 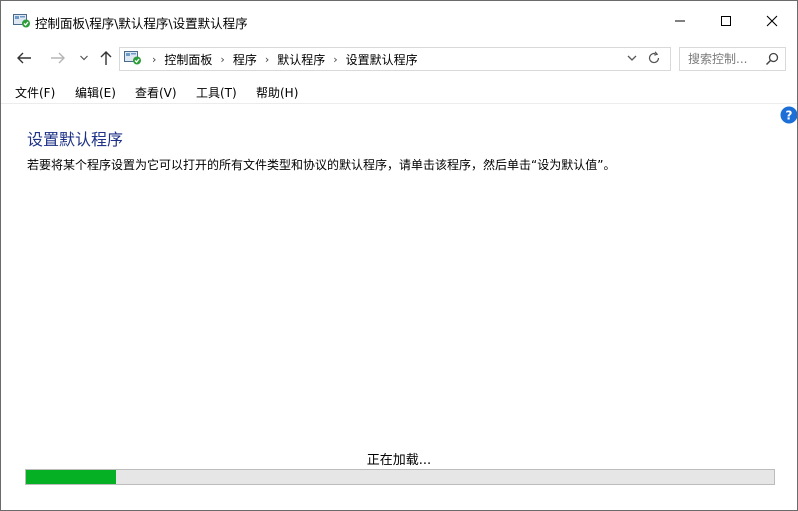 I want to click on back-arrow-icon, so click(x=24, y=58).